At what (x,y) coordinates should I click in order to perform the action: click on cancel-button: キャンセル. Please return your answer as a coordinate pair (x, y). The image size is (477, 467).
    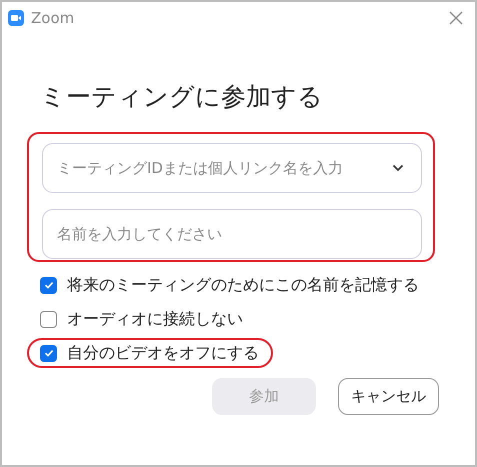
    Looking at the image, I should click on (388, 396).